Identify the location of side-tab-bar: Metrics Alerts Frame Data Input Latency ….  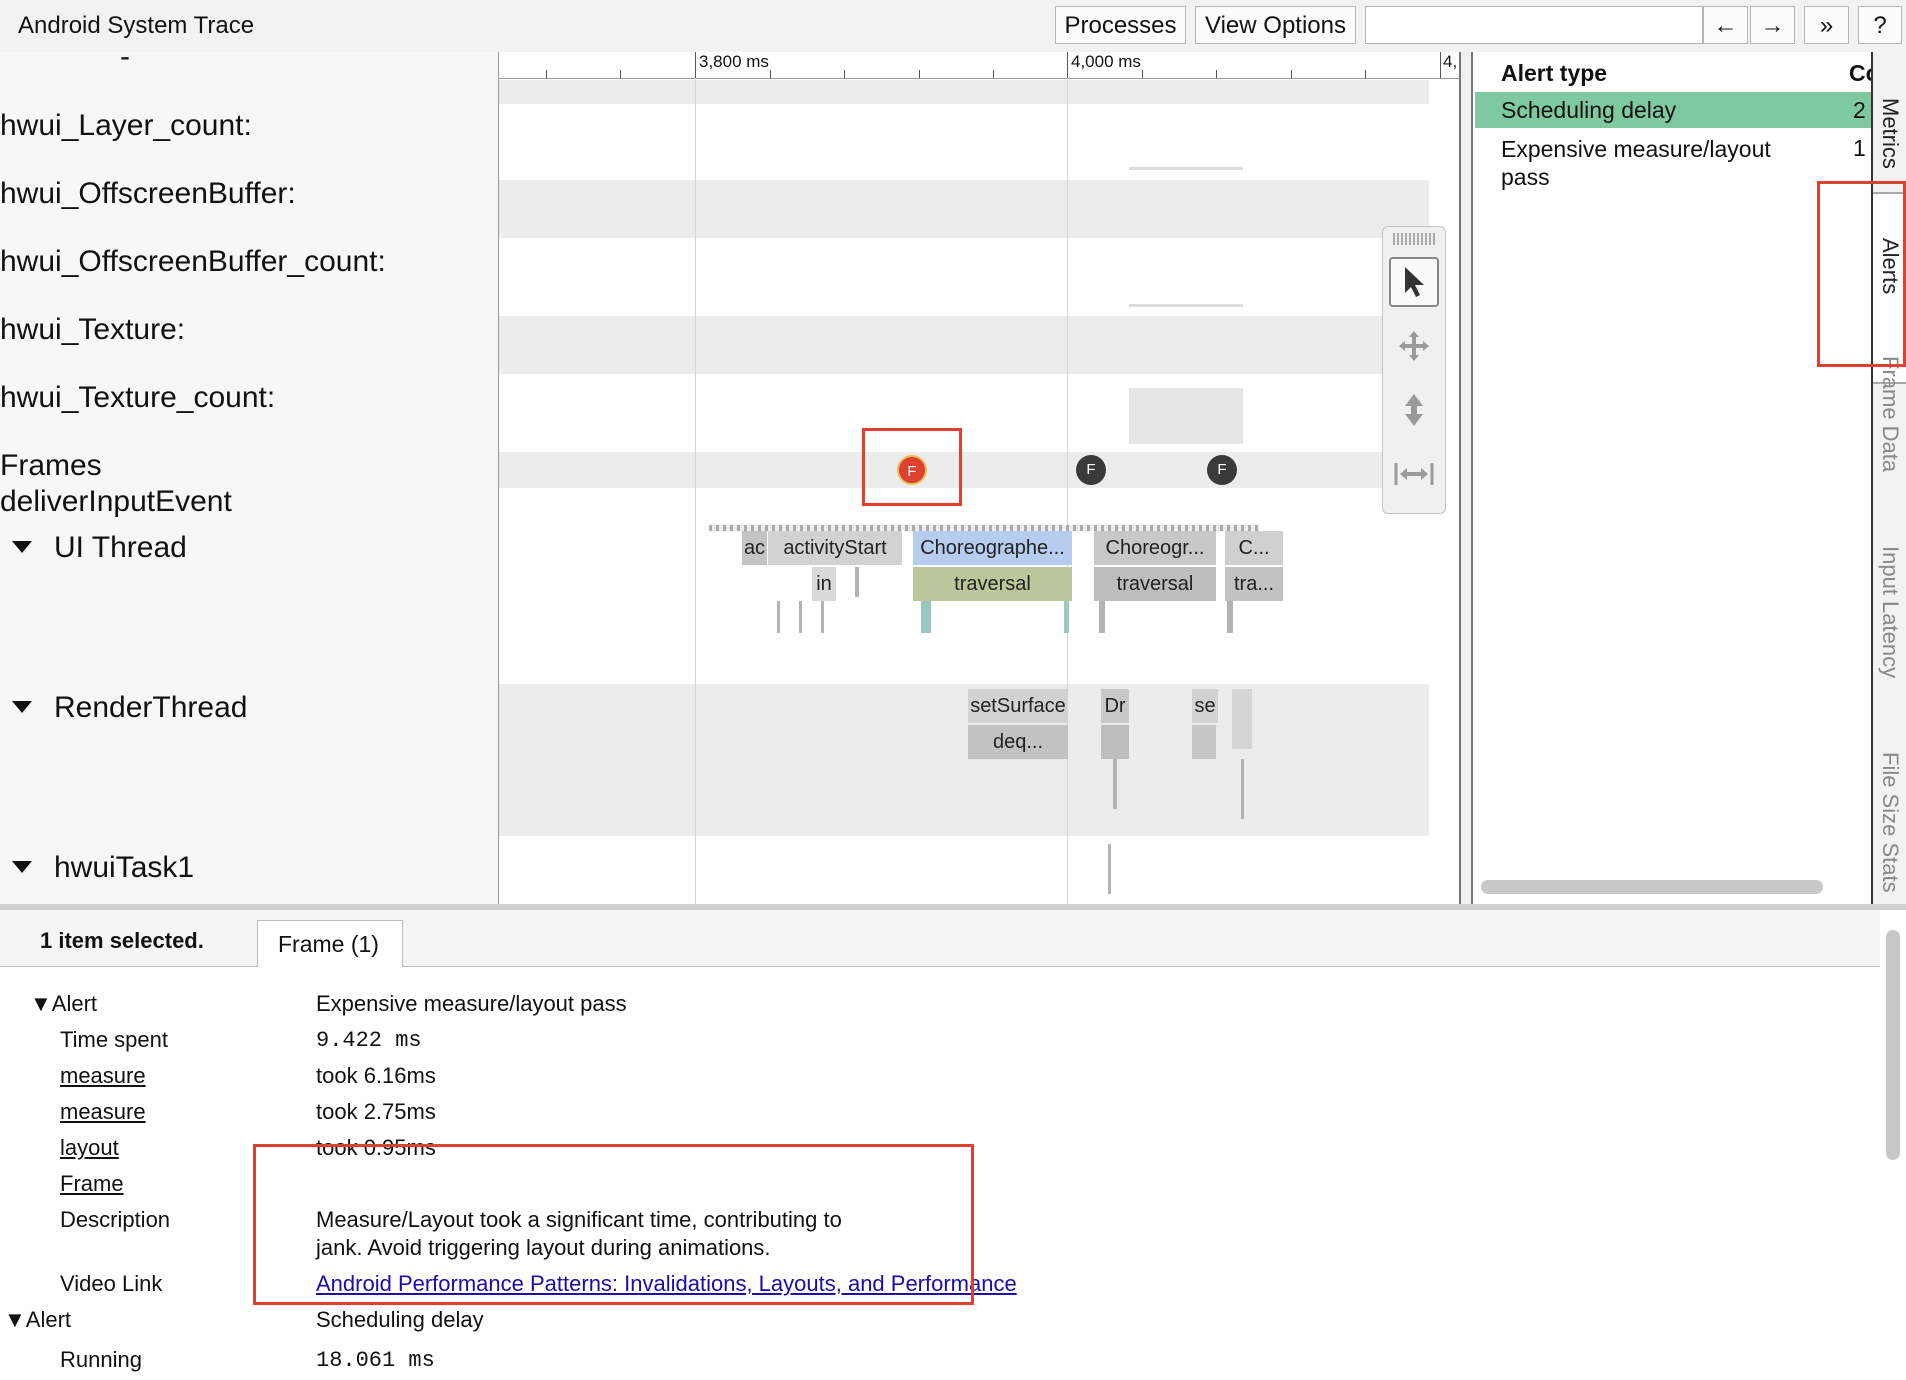
(1888, 478).